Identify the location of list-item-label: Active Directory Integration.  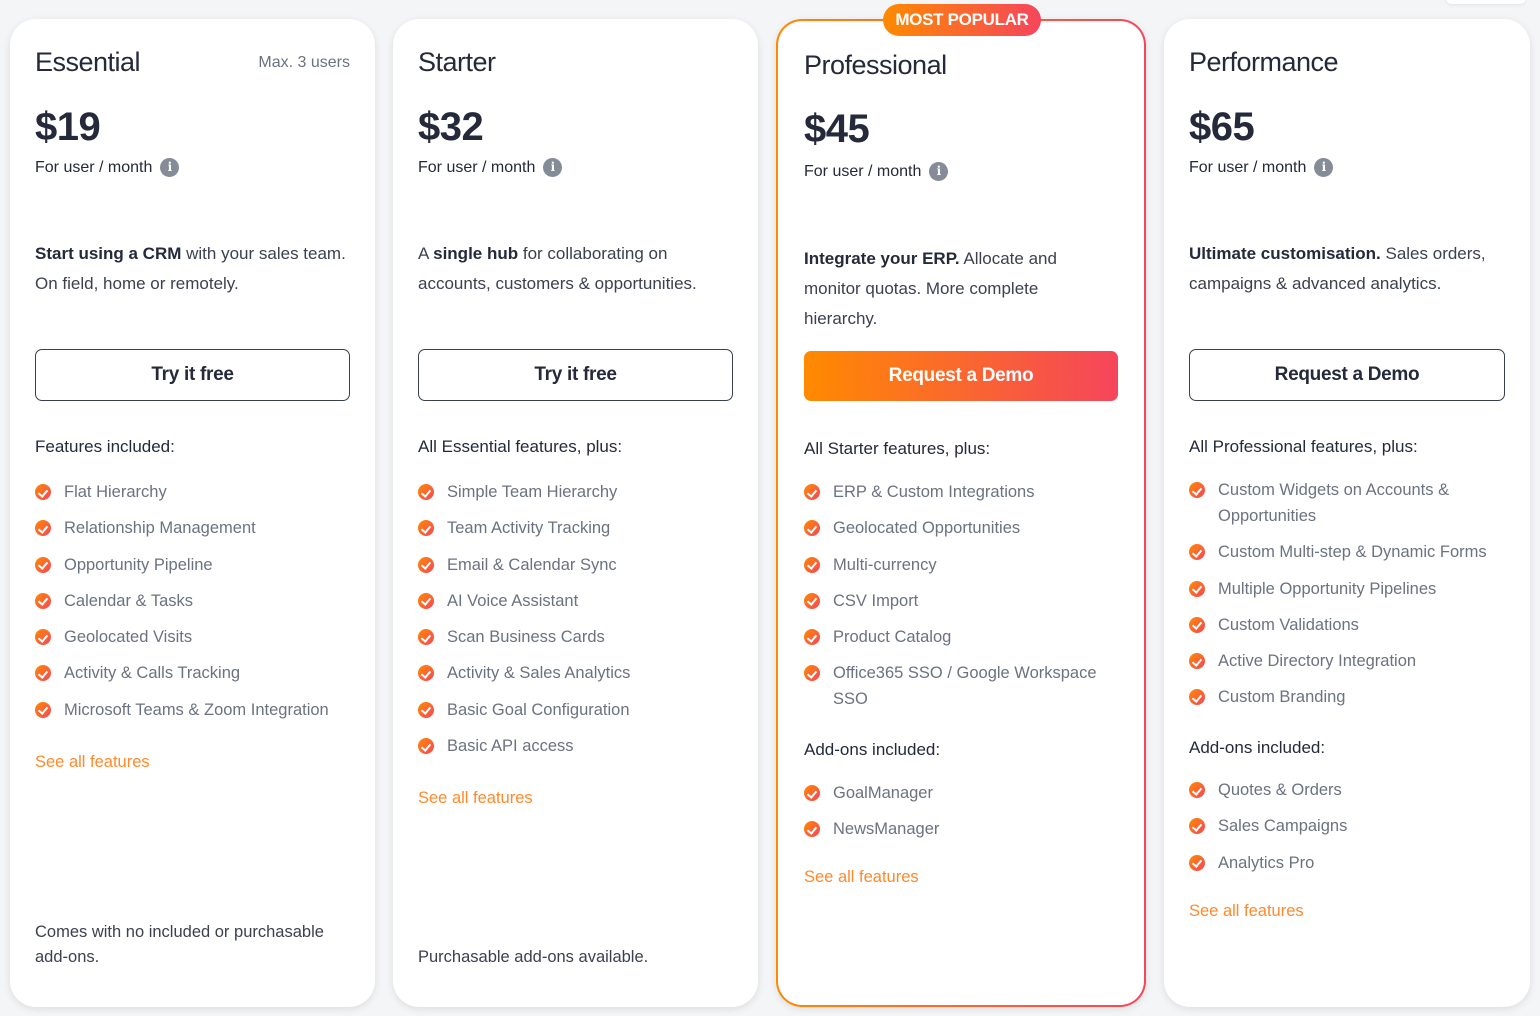
(1317, 661).